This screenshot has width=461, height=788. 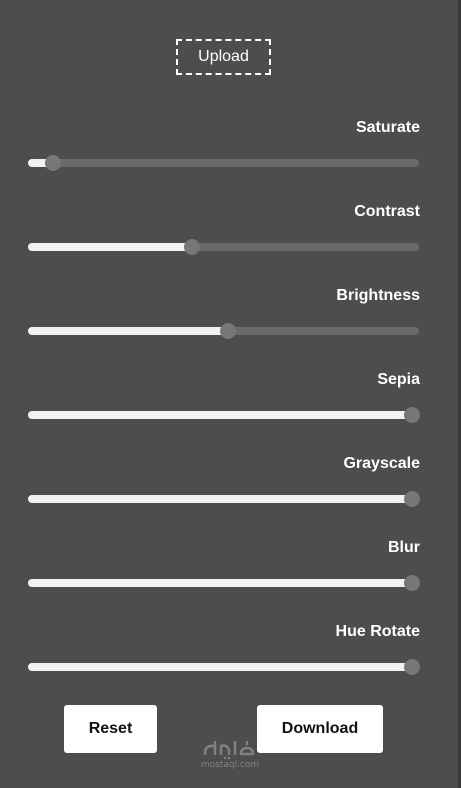 What do you see at coordinates (110, 247) in the screenshot?
I see `contrast-slider-fill` at bounding box center [110, 247].